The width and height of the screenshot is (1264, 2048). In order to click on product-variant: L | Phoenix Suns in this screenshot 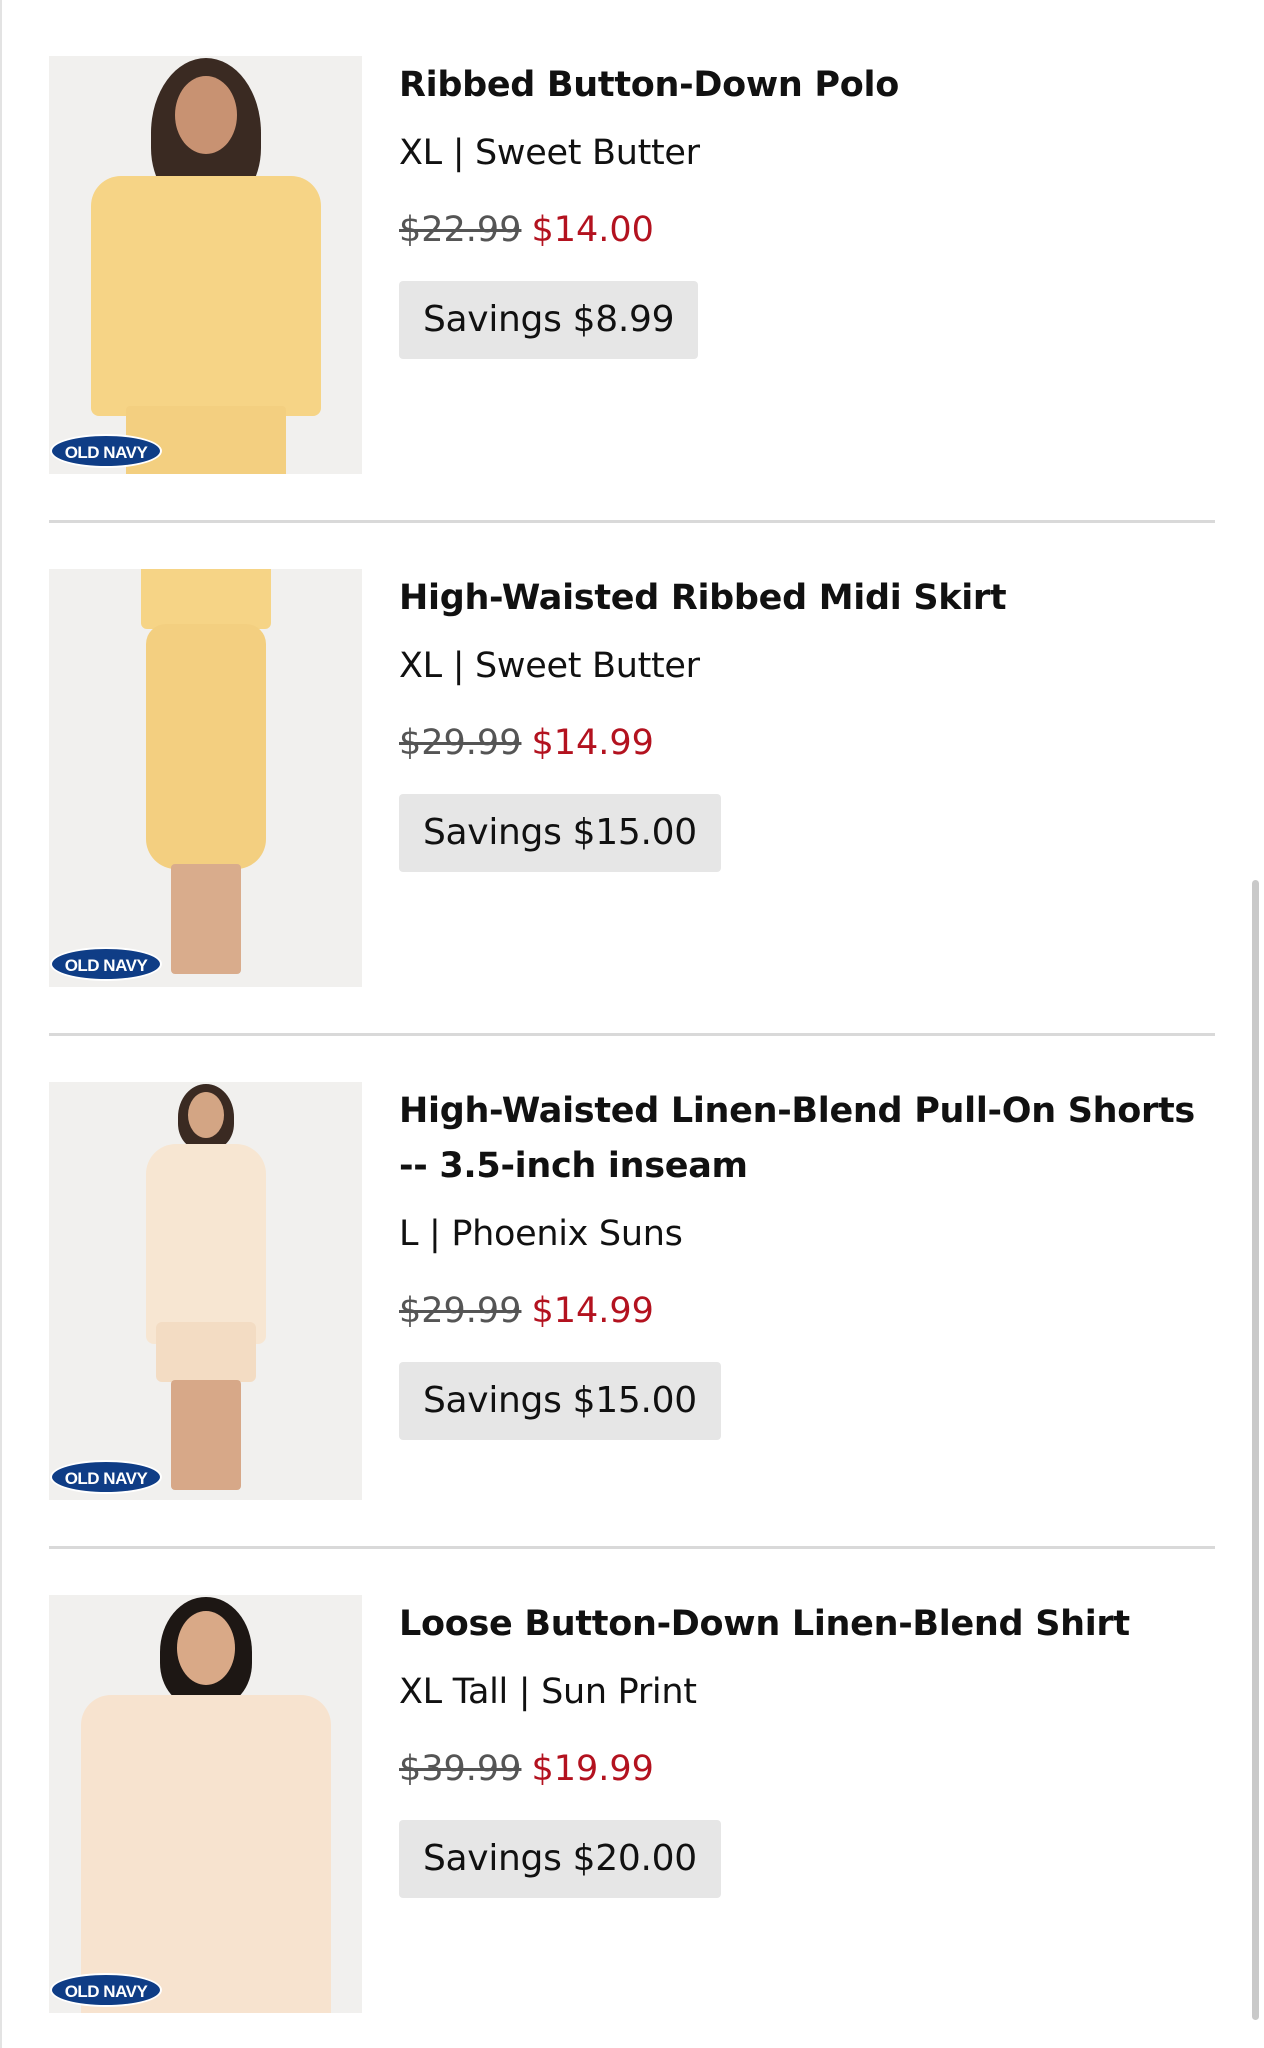, I will do `click(541, 1234)`.